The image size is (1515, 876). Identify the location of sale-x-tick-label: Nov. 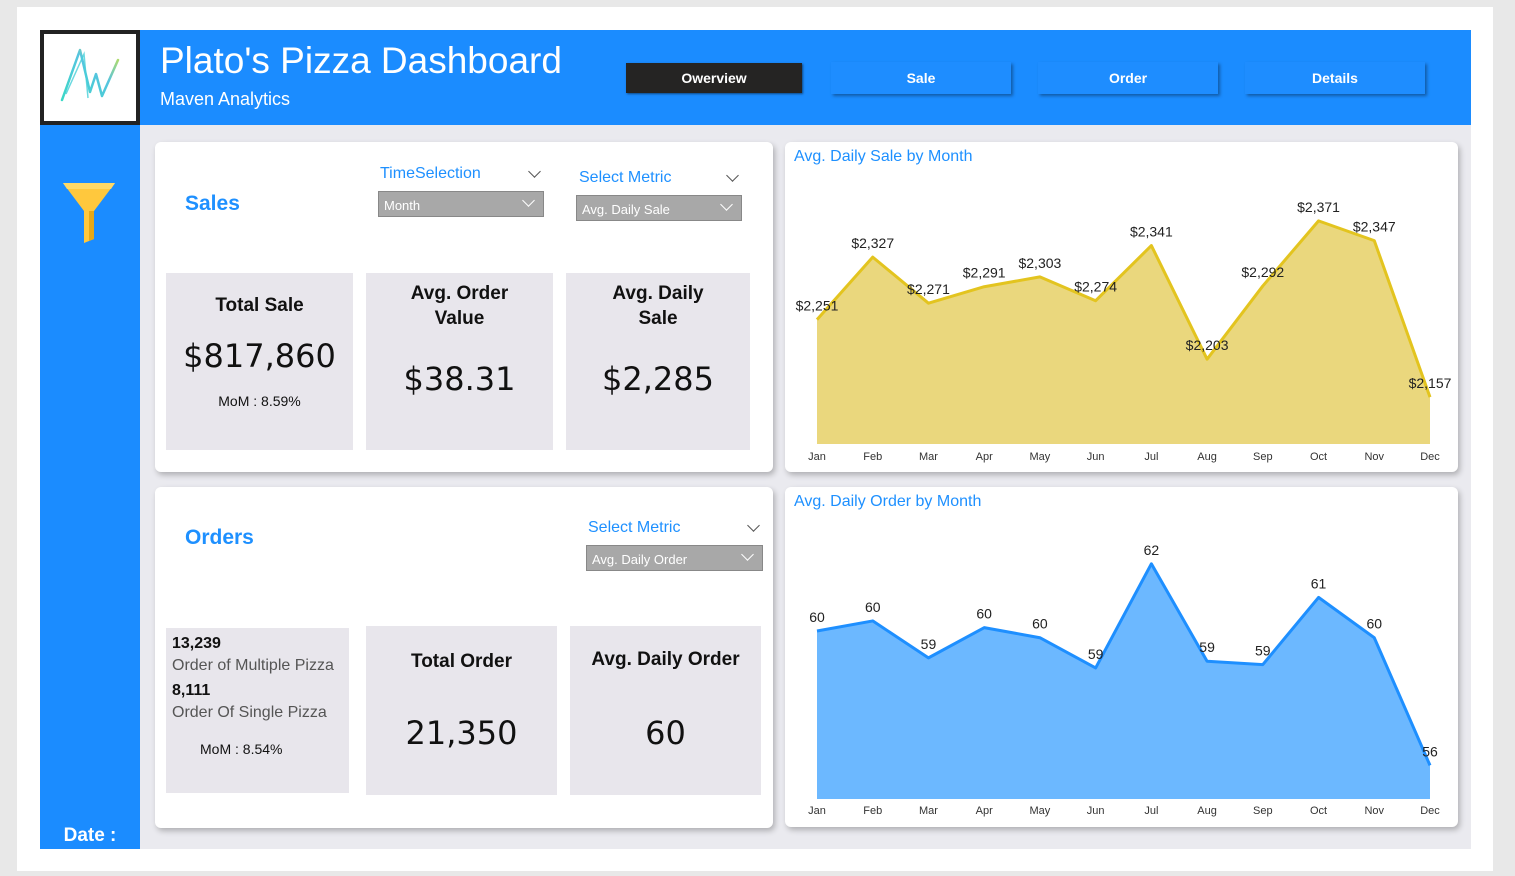
(1374, 457).